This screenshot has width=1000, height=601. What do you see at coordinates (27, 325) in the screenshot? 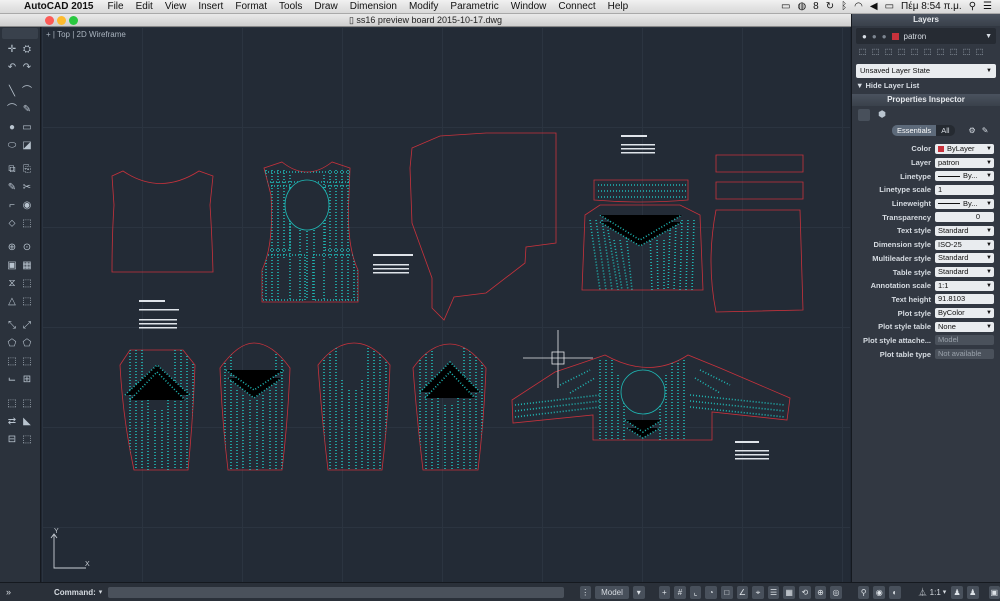
I see `stretch-tool-2-icon: ⤢` at bounding box center [27, 325].